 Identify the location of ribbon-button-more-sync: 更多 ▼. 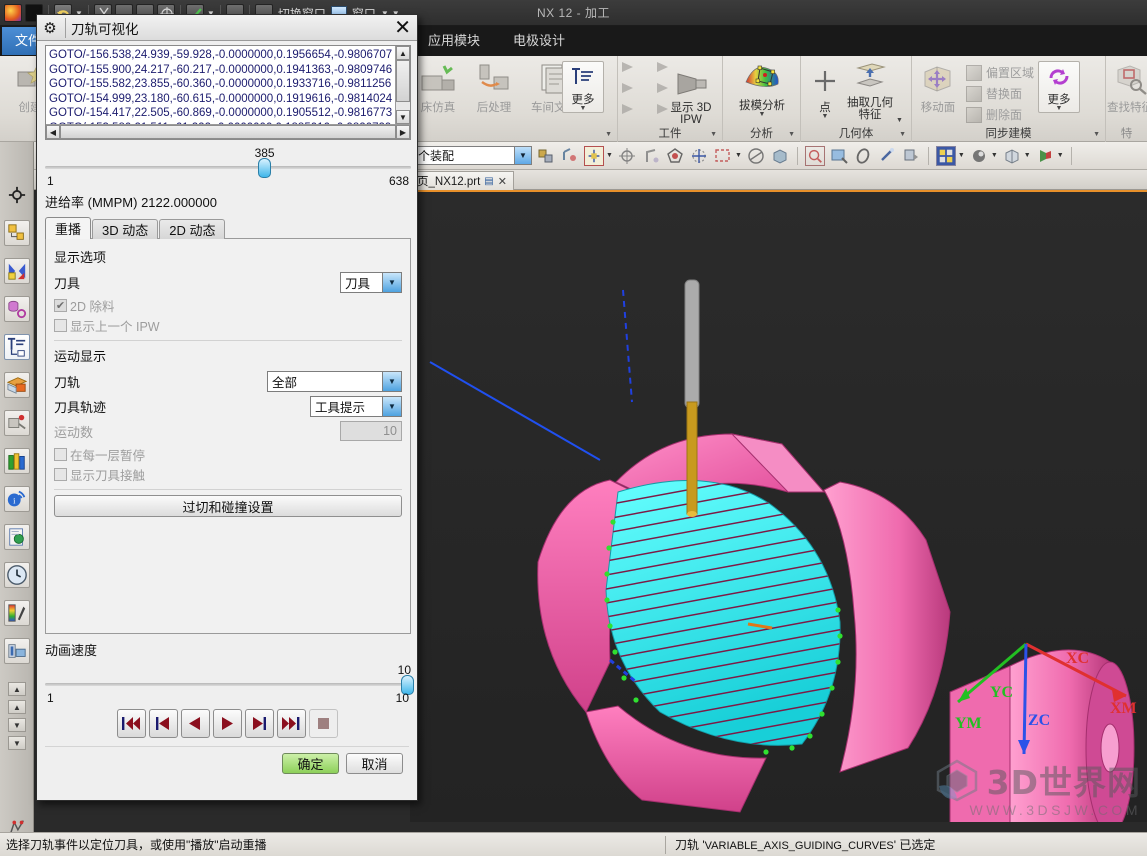
(1059, 87).